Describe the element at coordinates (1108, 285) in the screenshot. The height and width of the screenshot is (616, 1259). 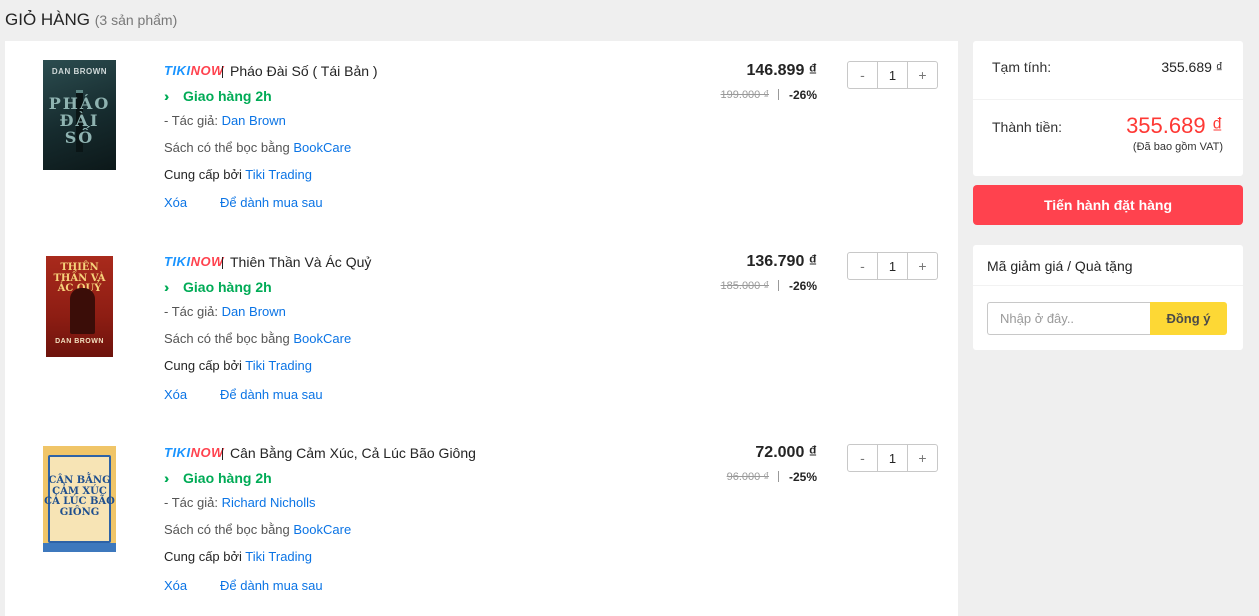
I see `coupon-divider` at that location.